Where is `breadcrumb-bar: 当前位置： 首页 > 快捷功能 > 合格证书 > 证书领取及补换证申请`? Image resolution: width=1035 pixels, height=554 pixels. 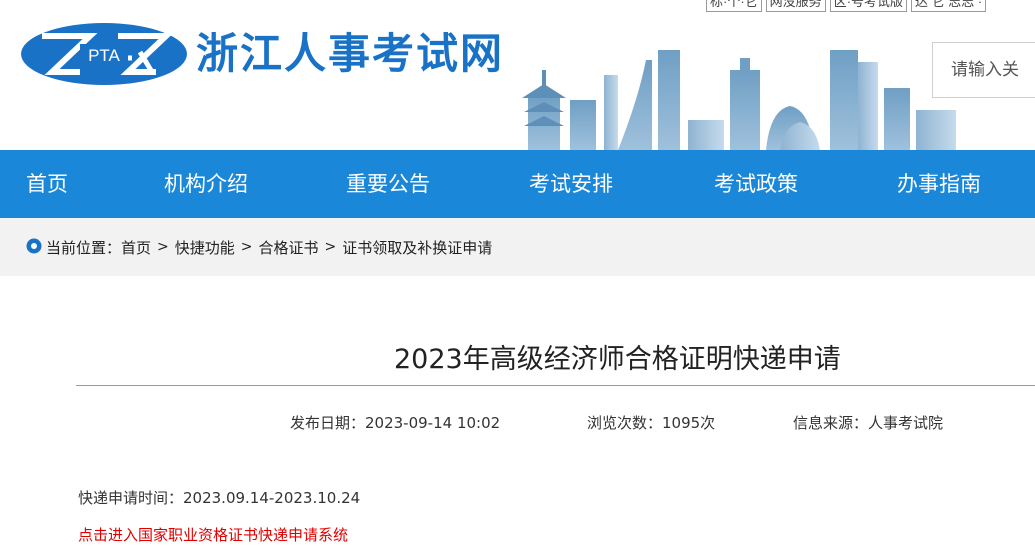
breadcrumb-bar: 当前位置： 首页 > 快捷功能 > 合格证书 > 证书领取及补换证申请 is located at coordinates (517, 247).